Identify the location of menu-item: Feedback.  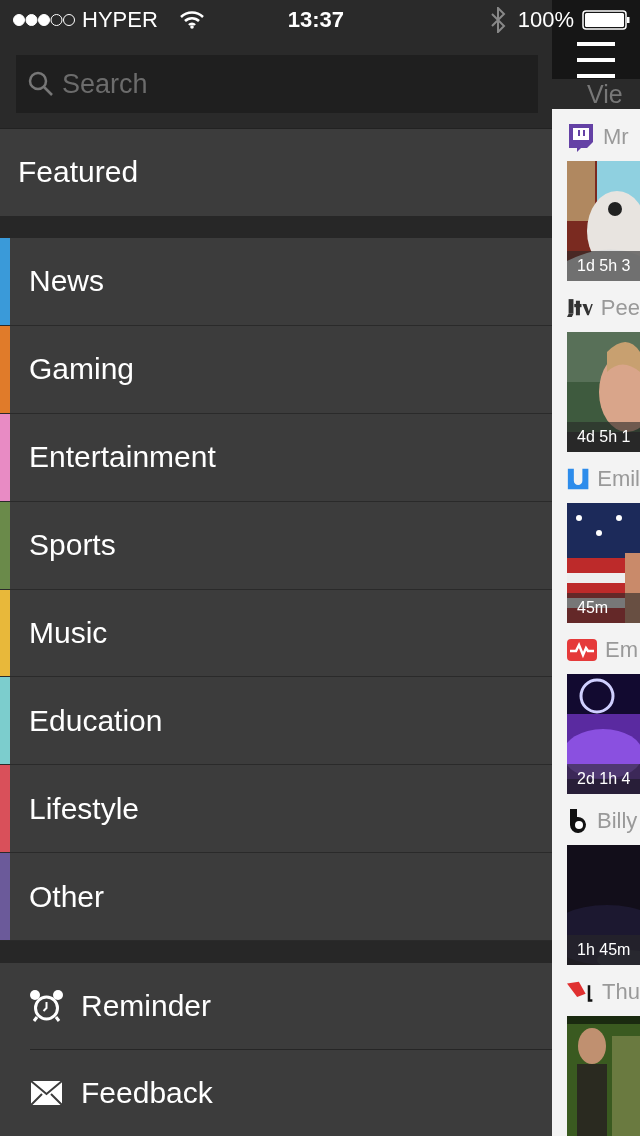
(147, 1093).